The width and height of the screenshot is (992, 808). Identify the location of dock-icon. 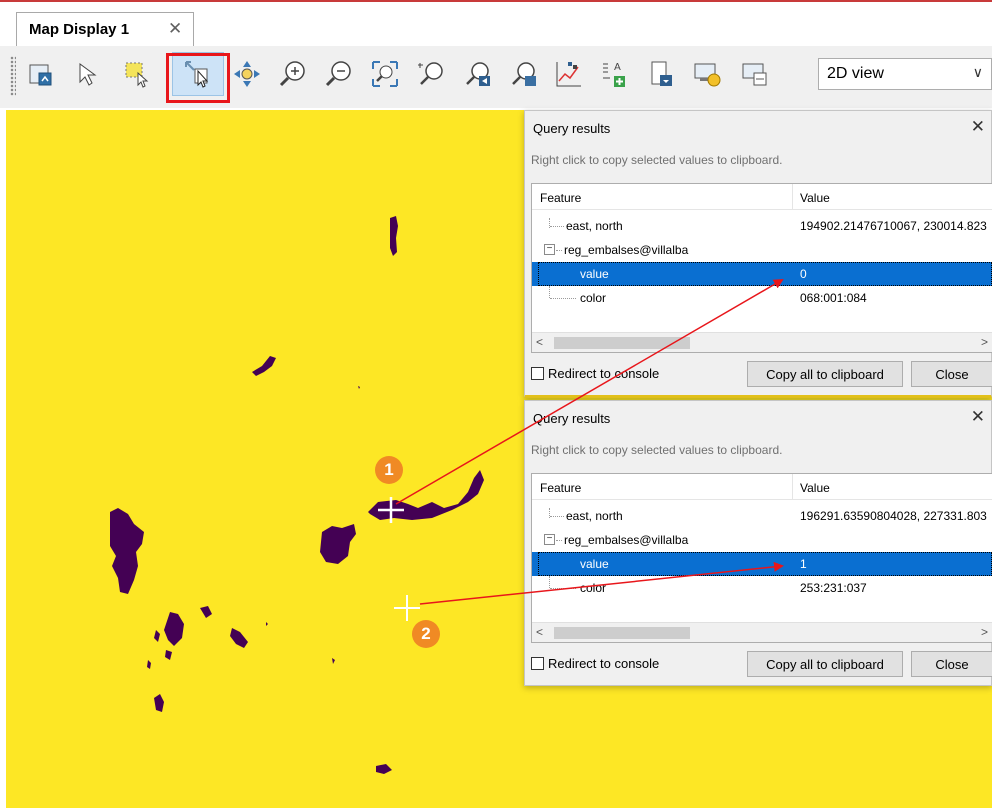
(755, 74).